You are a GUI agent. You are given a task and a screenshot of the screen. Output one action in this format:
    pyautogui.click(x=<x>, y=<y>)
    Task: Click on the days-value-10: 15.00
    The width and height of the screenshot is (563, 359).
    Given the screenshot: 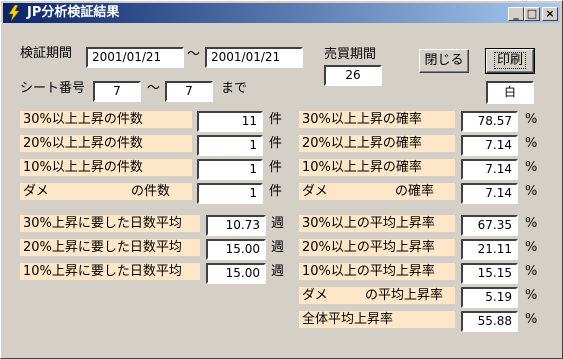 What is the action you would take?
    pyautogui.click(x=236, y=273)
    